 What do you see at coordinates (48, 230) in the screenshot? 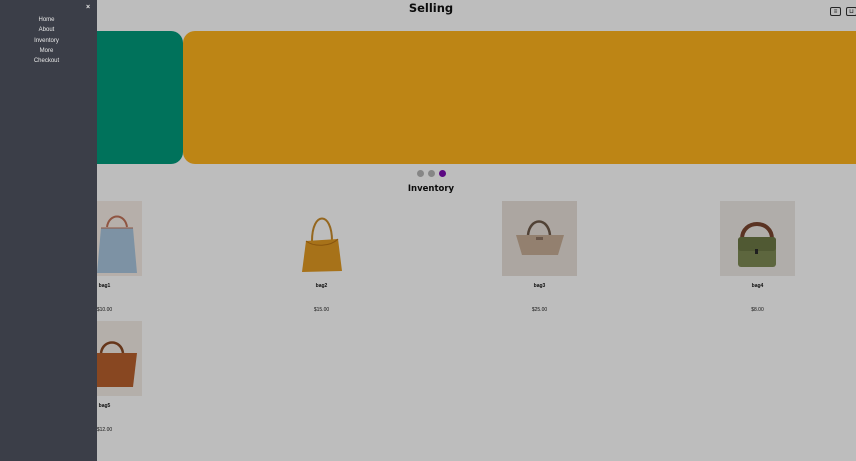
I see `side-navigation: × Home About Inventory More Checkout` at bounding box center [48, 230].